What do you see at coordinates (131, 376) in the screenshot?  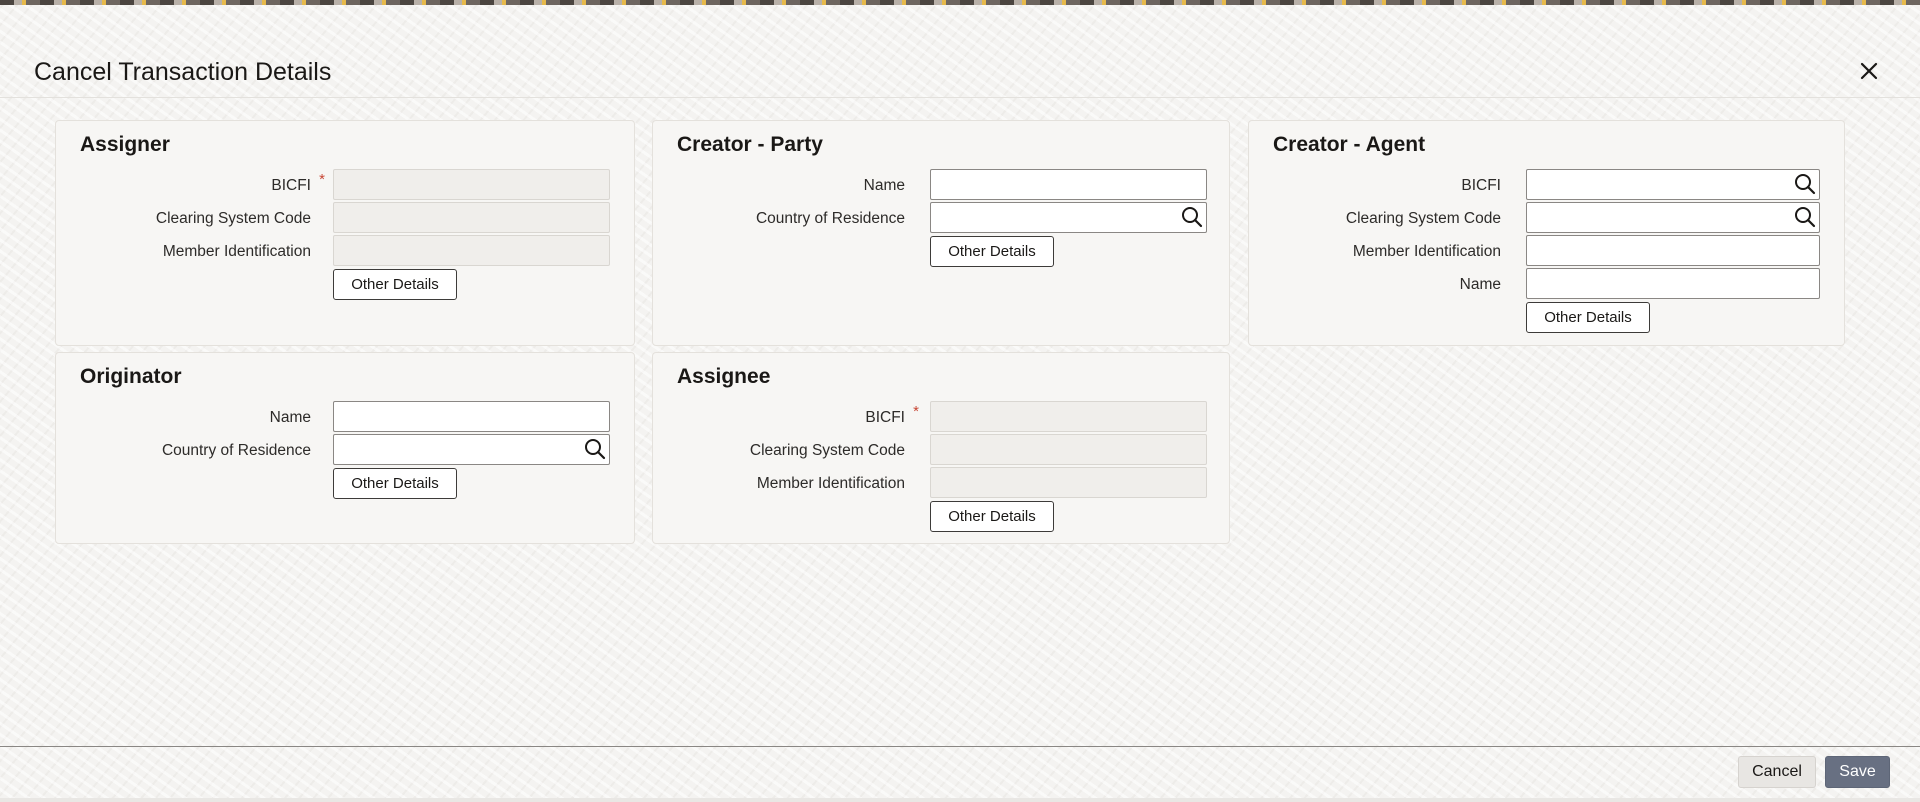 I see `originator-title: Originator` at bounding box center [131, 376].